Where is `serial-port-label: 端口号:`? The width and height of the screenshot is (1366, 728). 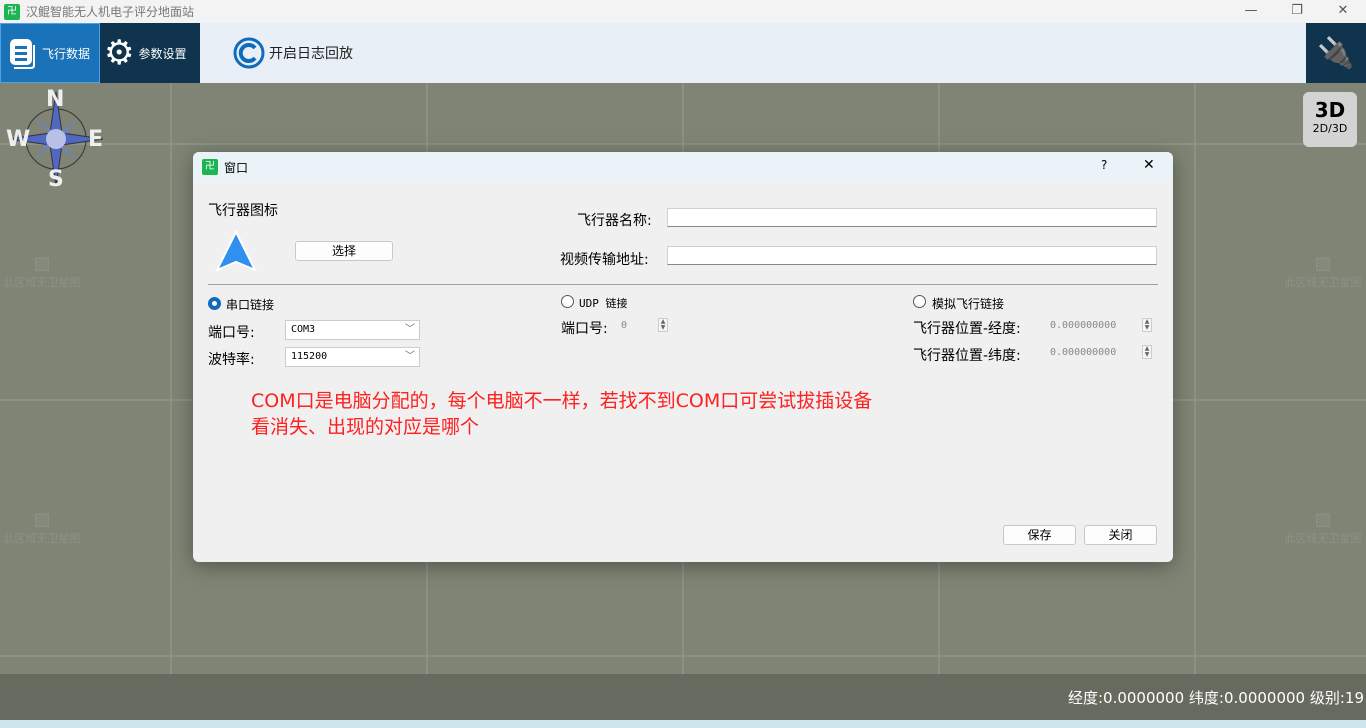
serial-port-label: 端口号: is located at coordinates (231, 333).